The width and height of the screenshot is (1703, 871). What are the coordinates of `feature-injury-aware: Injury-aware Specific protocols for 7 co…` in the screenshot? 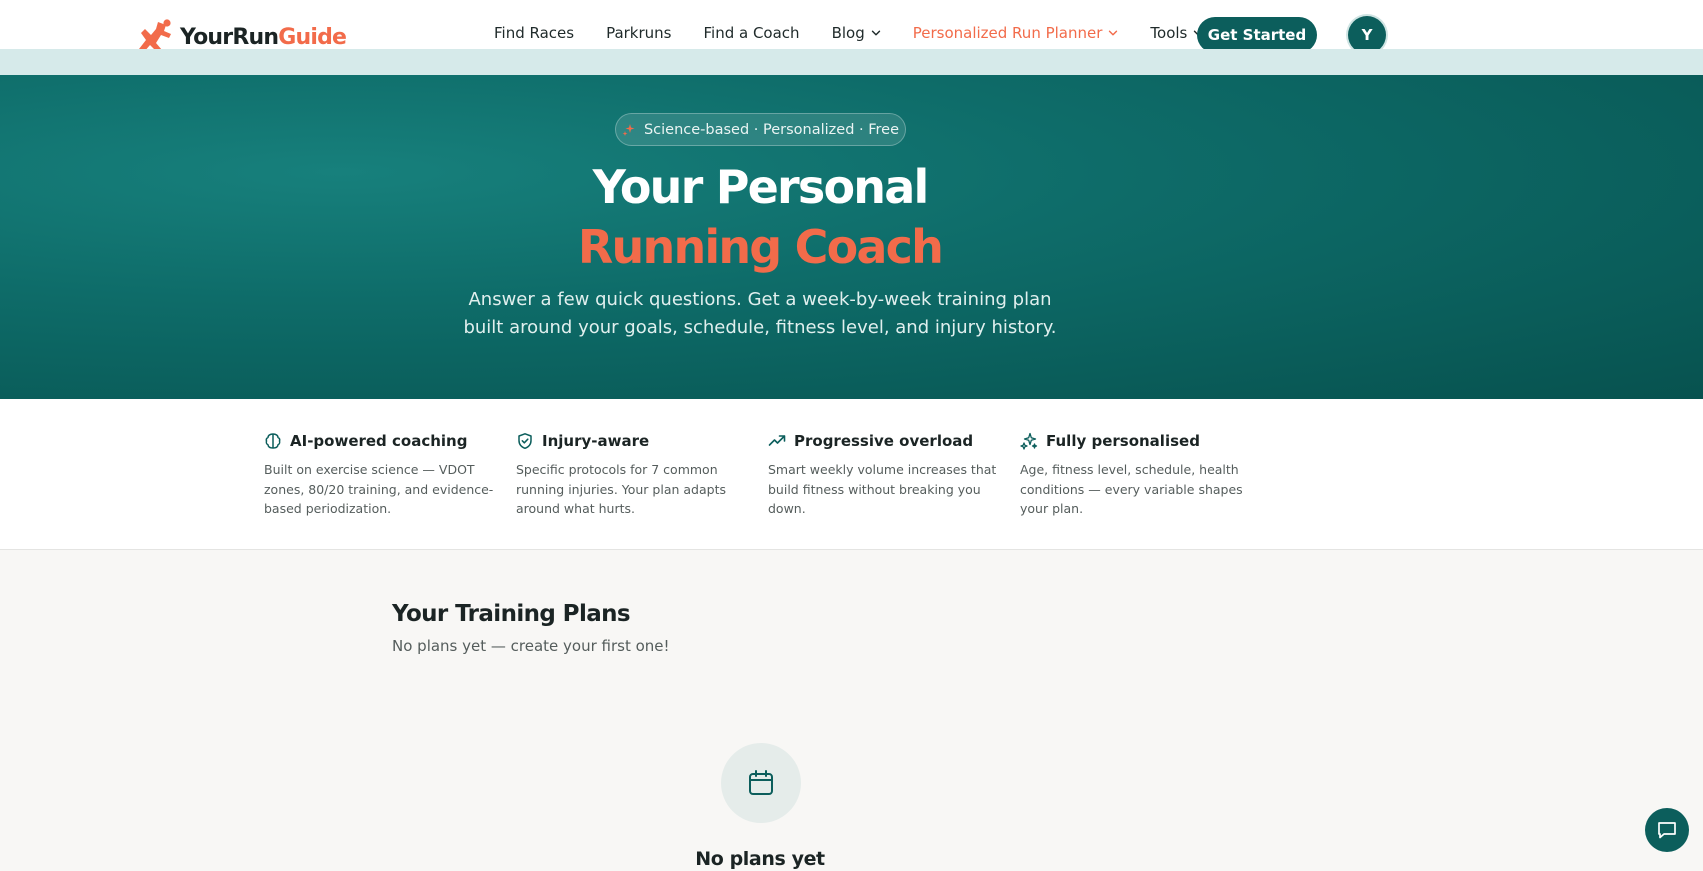 It's located at (632, 475).